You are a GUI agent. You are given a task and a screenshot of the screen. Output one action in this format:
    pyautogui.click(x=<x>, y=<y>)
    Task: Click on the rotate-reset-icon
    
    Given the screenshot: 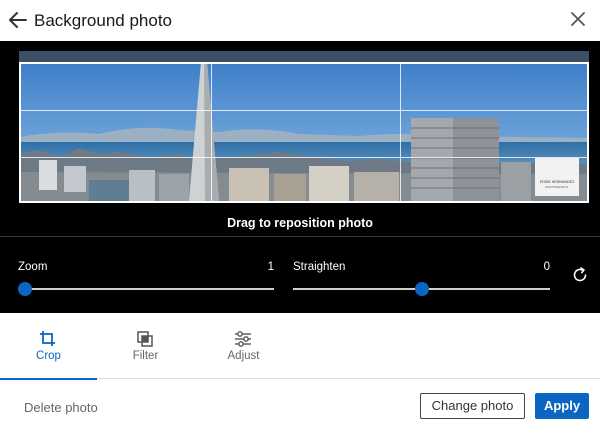 What is the action you would take?
    pyautogui.click(x=580, y=274)
    